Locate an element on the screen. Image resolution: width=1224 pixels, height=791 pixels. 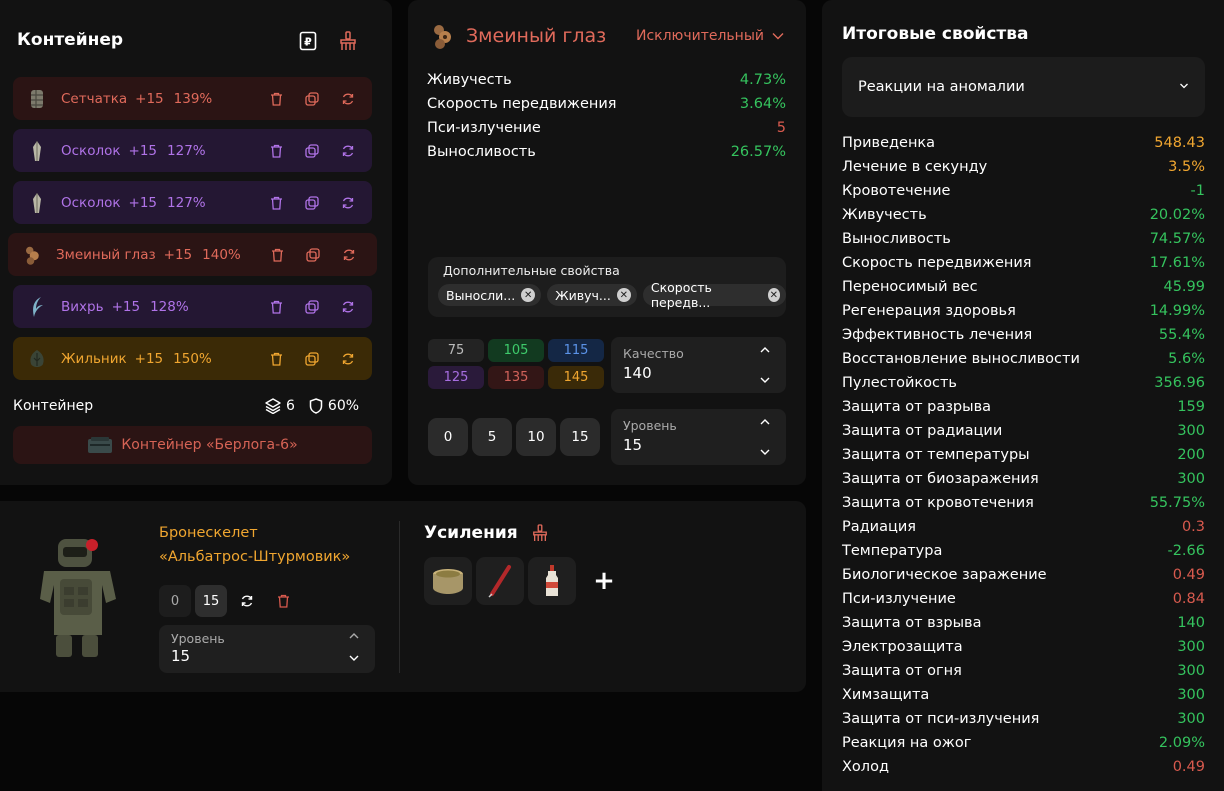
total-name: Химзащита is located at coordinates (886, 695).